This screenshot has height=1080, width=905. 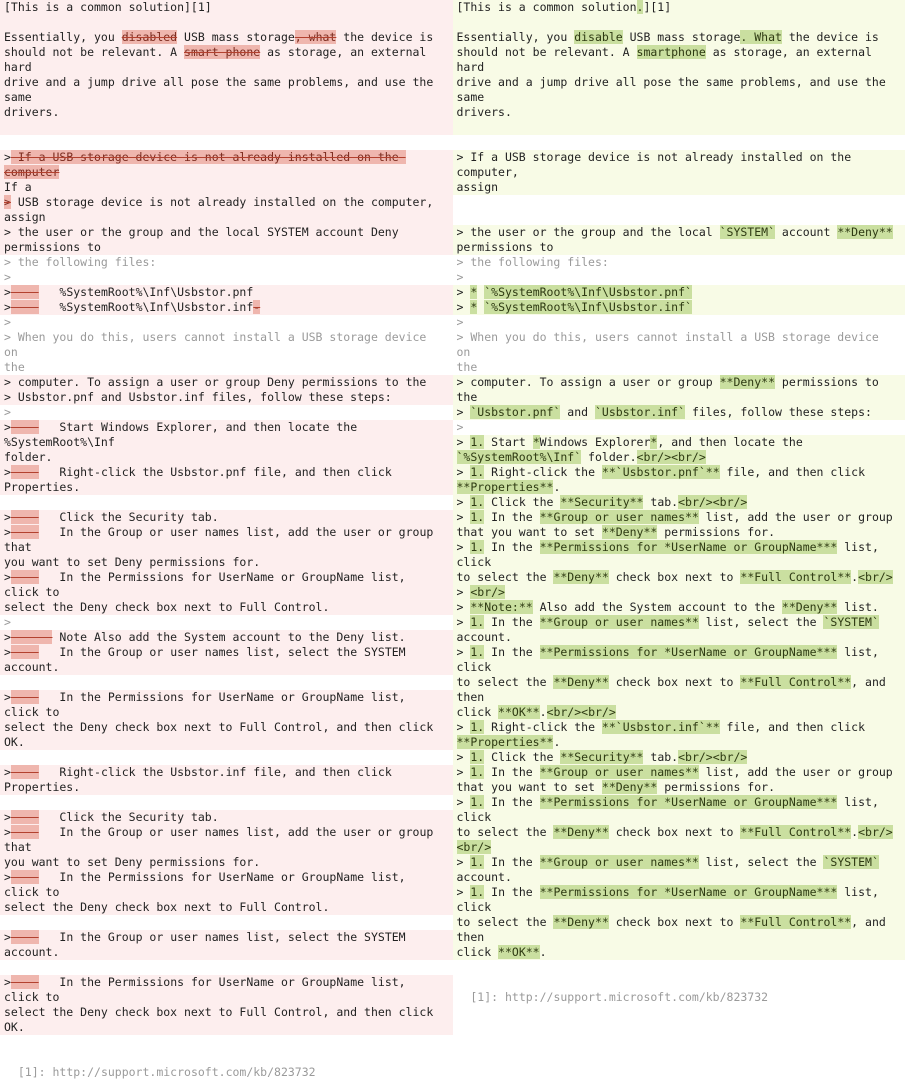 What do you see at coordinates (657, 7) in the screenshot?
I see `diff-text: ][1]` at bounding box center [657, 7].